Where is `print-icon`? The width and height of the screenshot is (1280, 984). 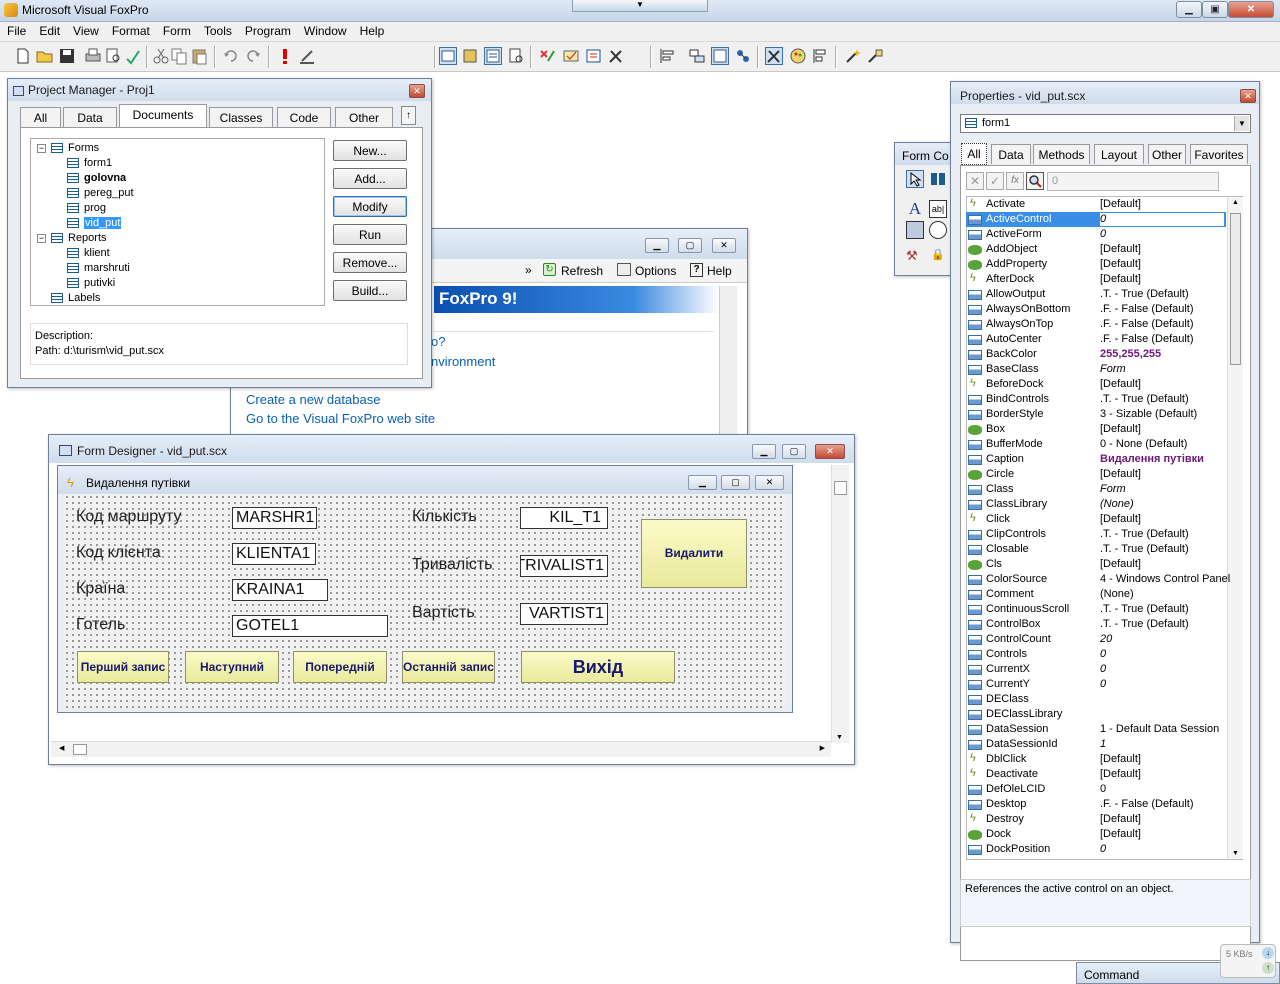
print-icon is located at coordinates (93, 56).